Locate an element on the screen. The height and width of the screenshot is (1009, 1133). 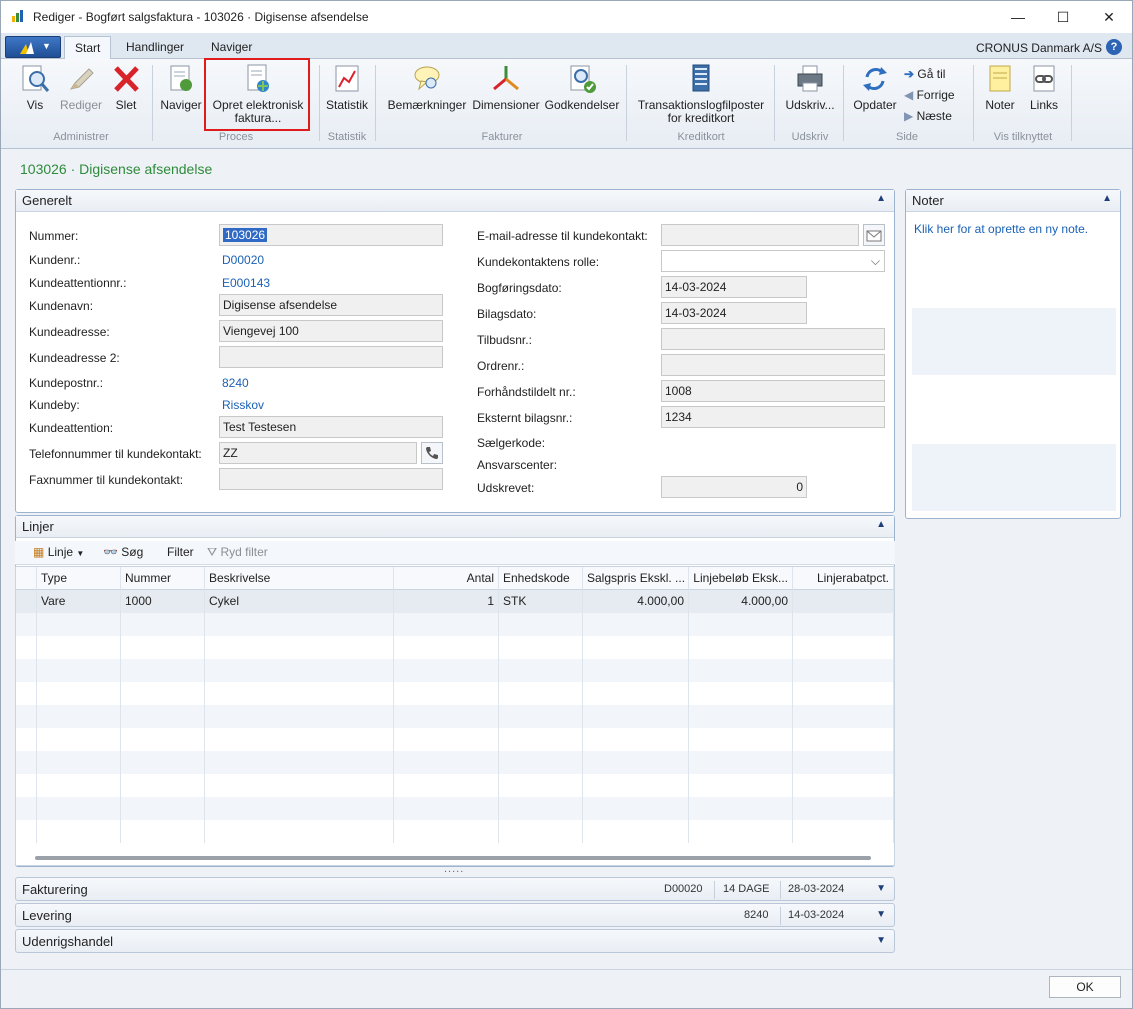
col-header-linjerabatpct: Linjerabatpct. is located at coordinates (843, 578).